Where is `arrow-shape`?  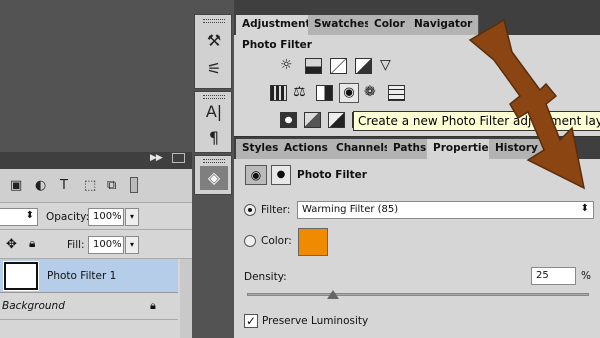 arrow-shape is located at coordinates (527, 104).